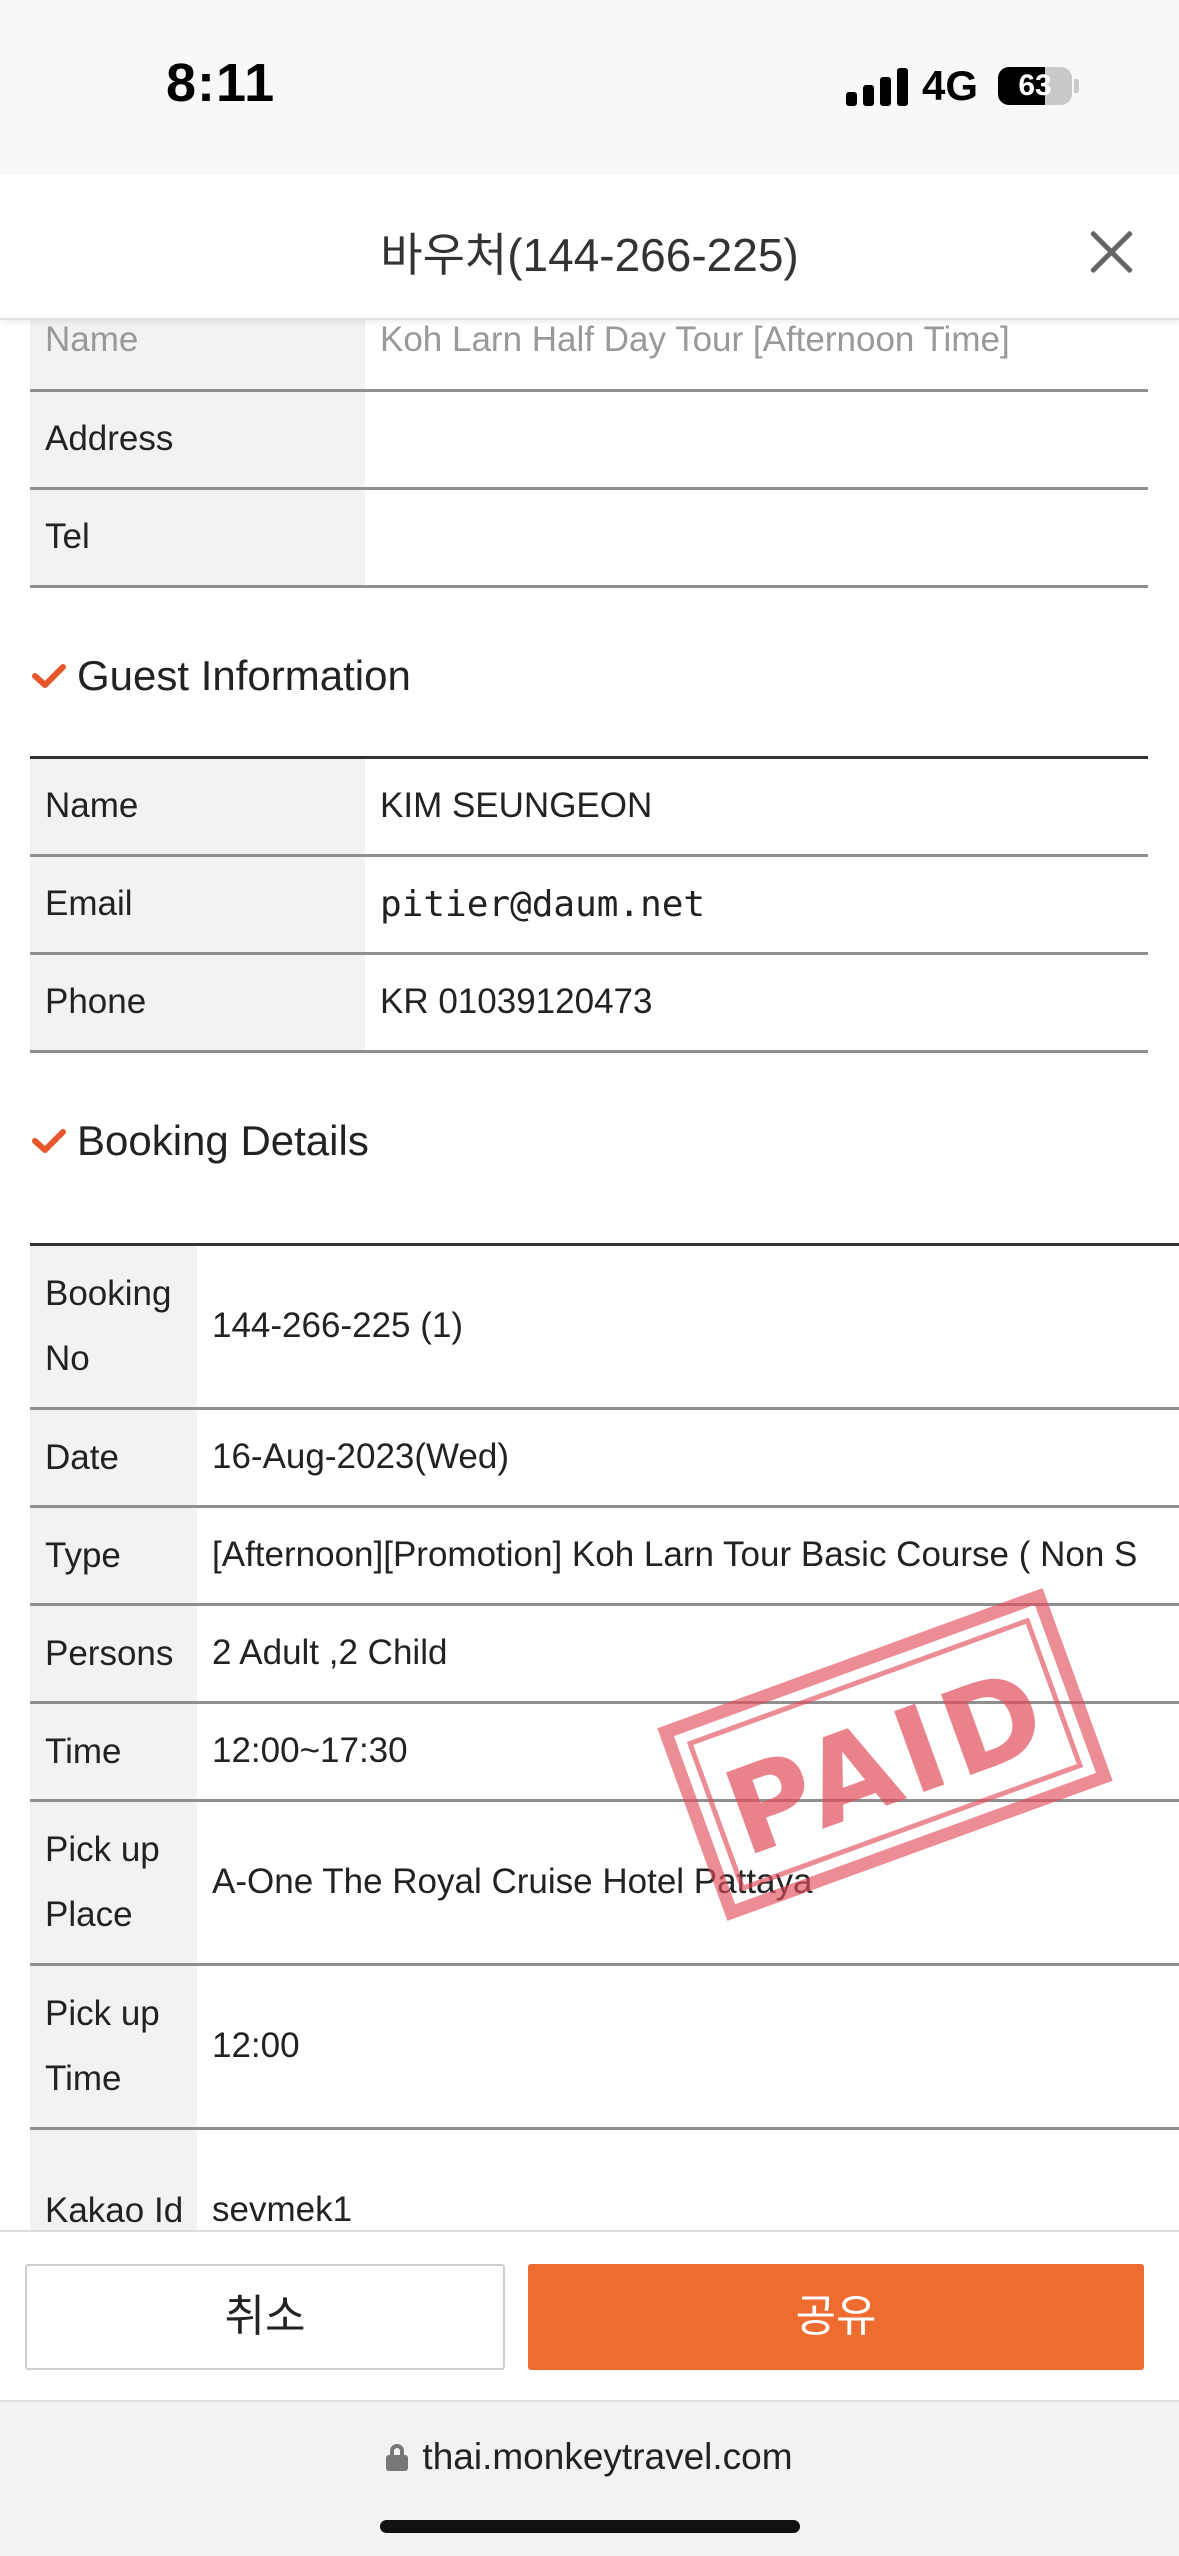 This screenshot has height=2556, width=1179. What do you see at coordinates (1112, 252) in the screenshot?
I see `close-icon` at bounding box center [1112, 252].